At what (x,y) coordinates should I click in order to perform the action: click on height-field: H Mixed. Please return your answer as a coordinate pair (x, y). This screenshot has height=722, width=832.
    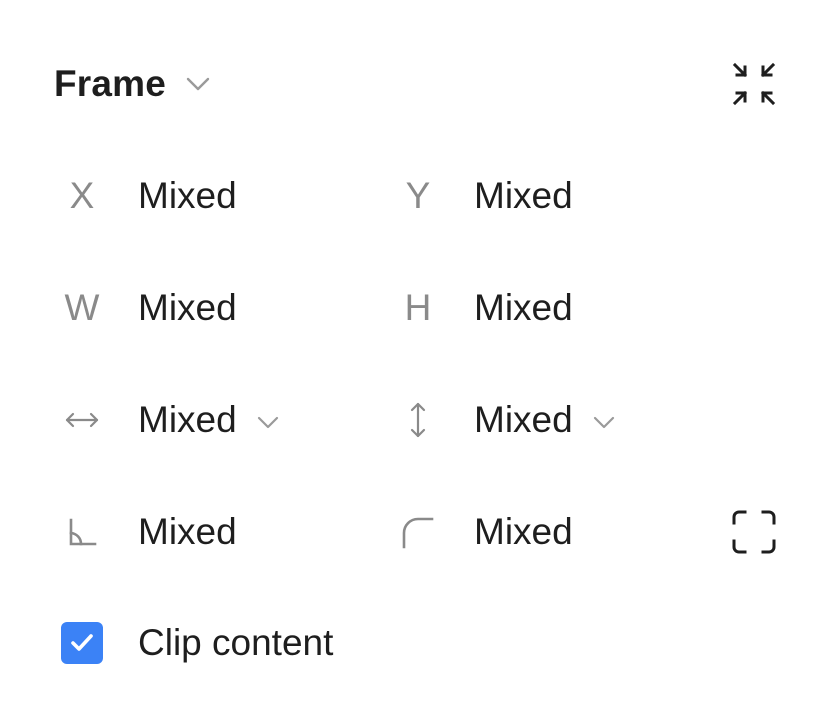
    Looking at the image, I should click on (542, 308).